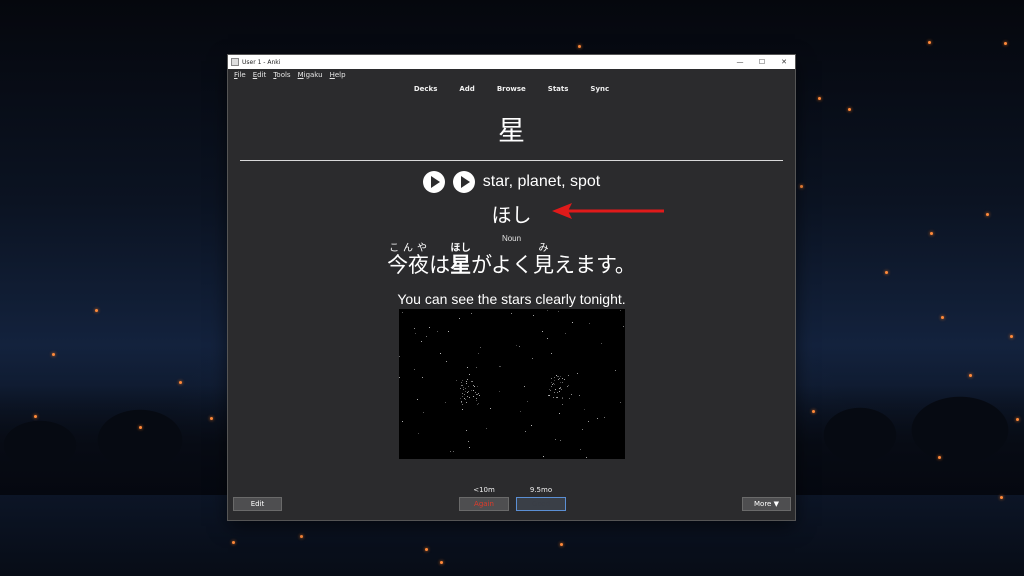  I want to click on play-audio-sentence-icon, so click(463, 182).